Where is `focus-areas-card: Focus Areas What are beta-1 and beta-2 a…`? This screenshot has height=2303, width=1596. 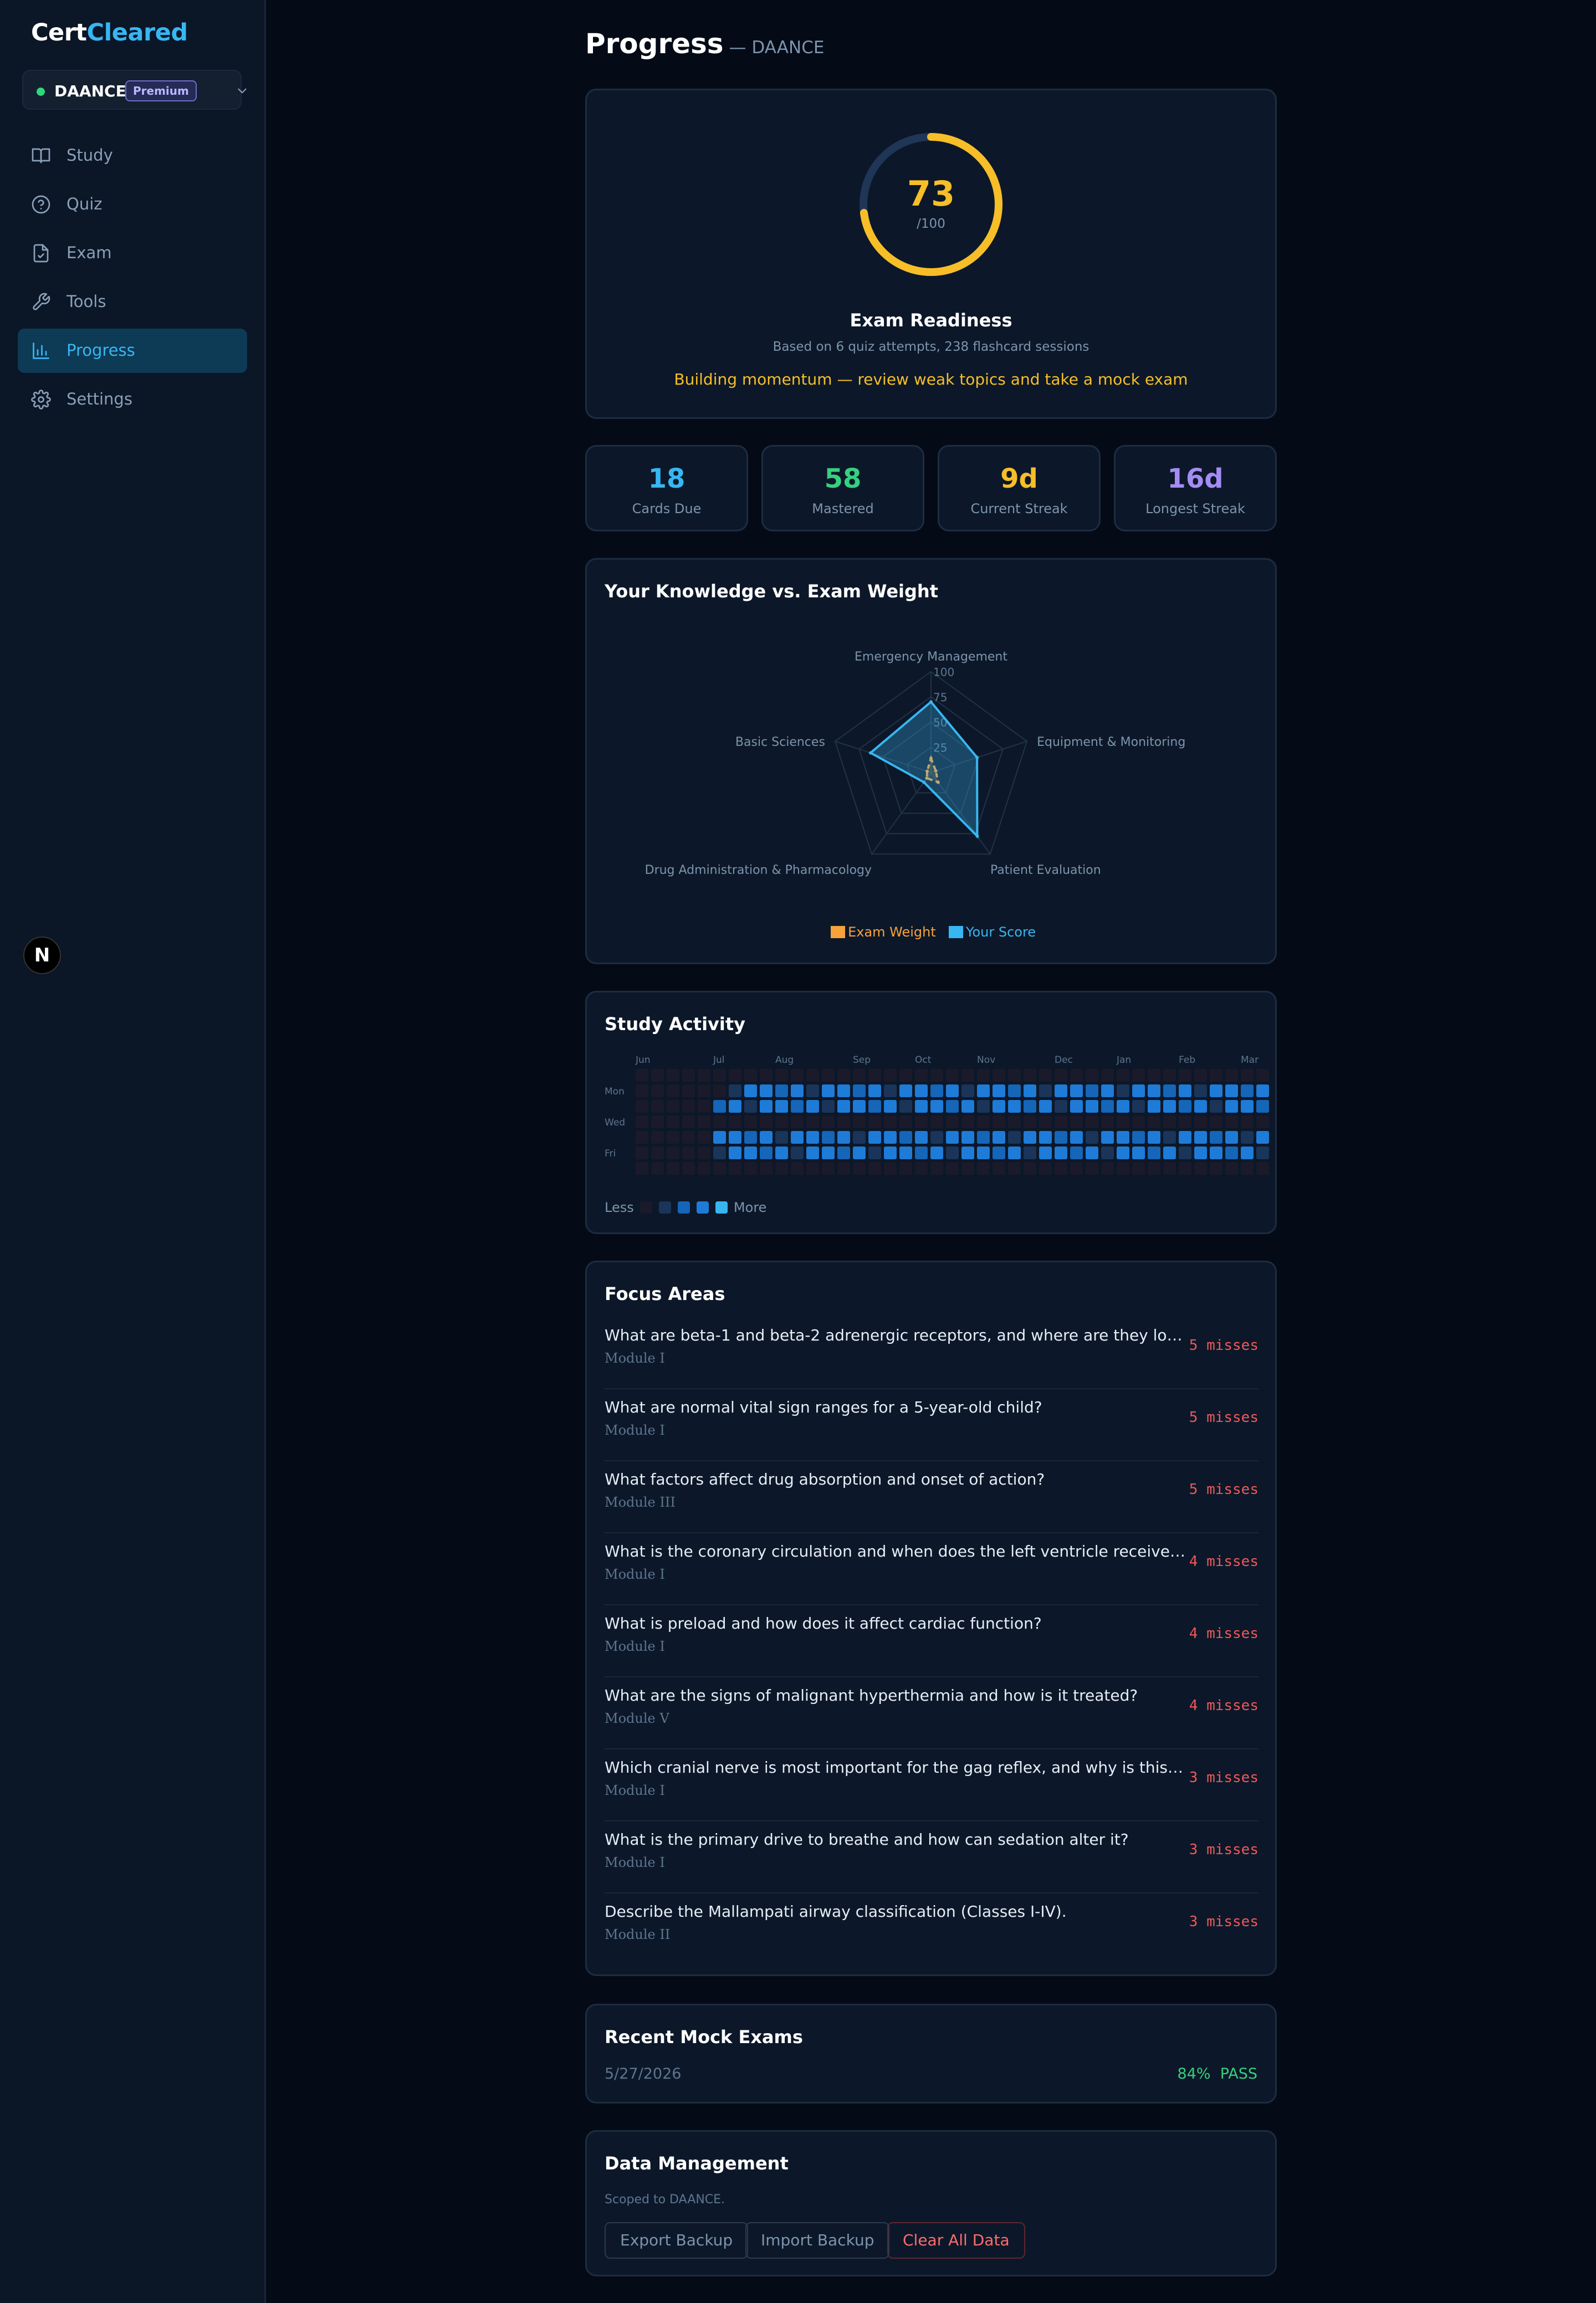 focus-areas-card: Focus Areas What are beta-1 and beta-2 a… is located at coordinates (931, 1618).